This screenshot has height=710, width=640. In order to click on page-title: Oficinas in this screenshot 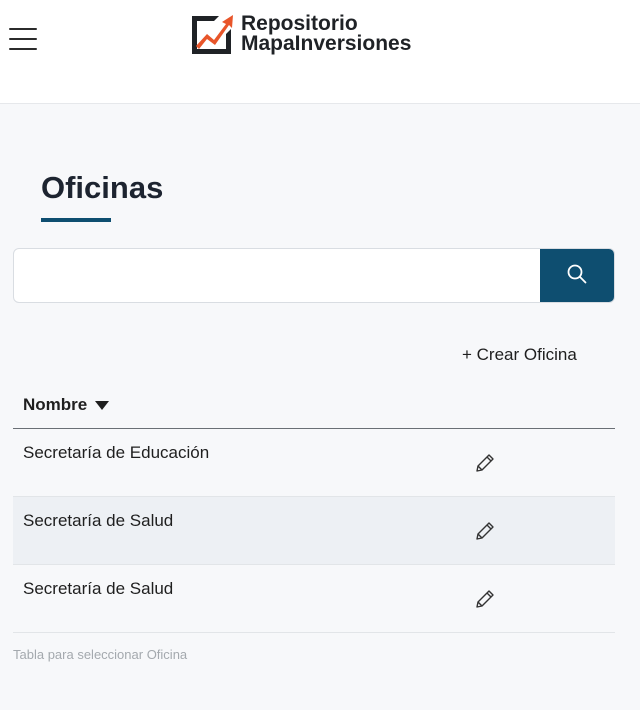, I will do `click(102, 187)`.